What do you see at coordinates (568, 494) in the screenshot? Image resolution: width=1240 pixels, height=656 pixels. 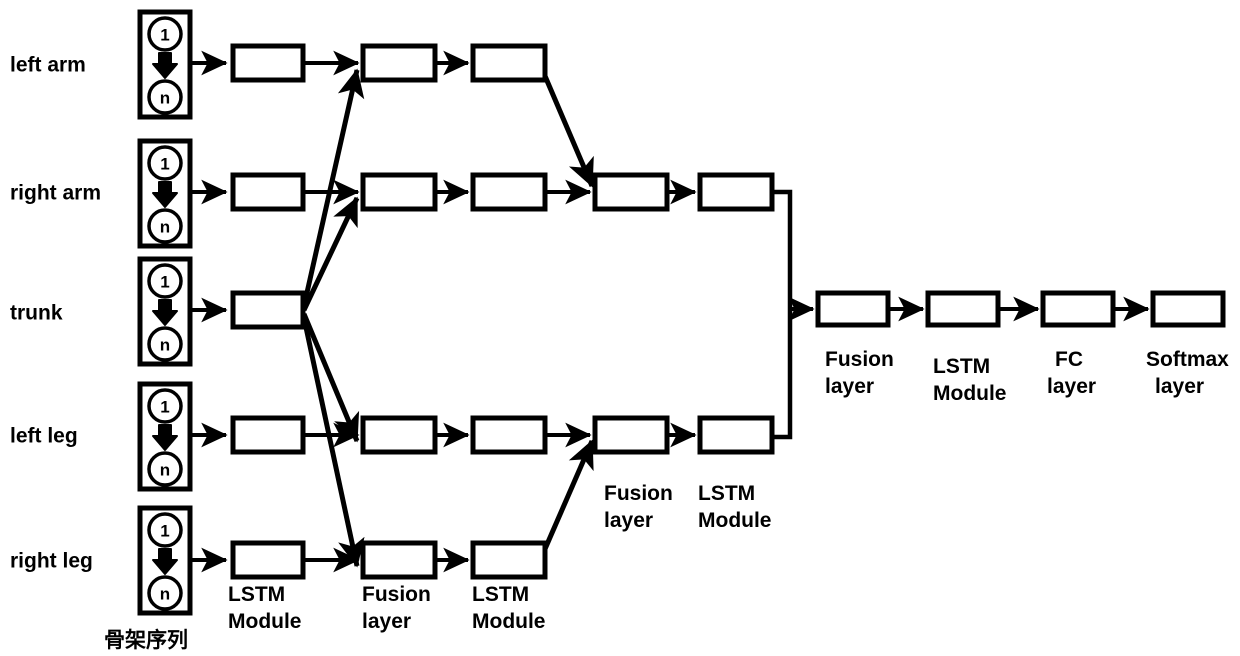 I see `link-lstm3-right-leg-to-fusion4-lower` at bounding box center [568, 494].